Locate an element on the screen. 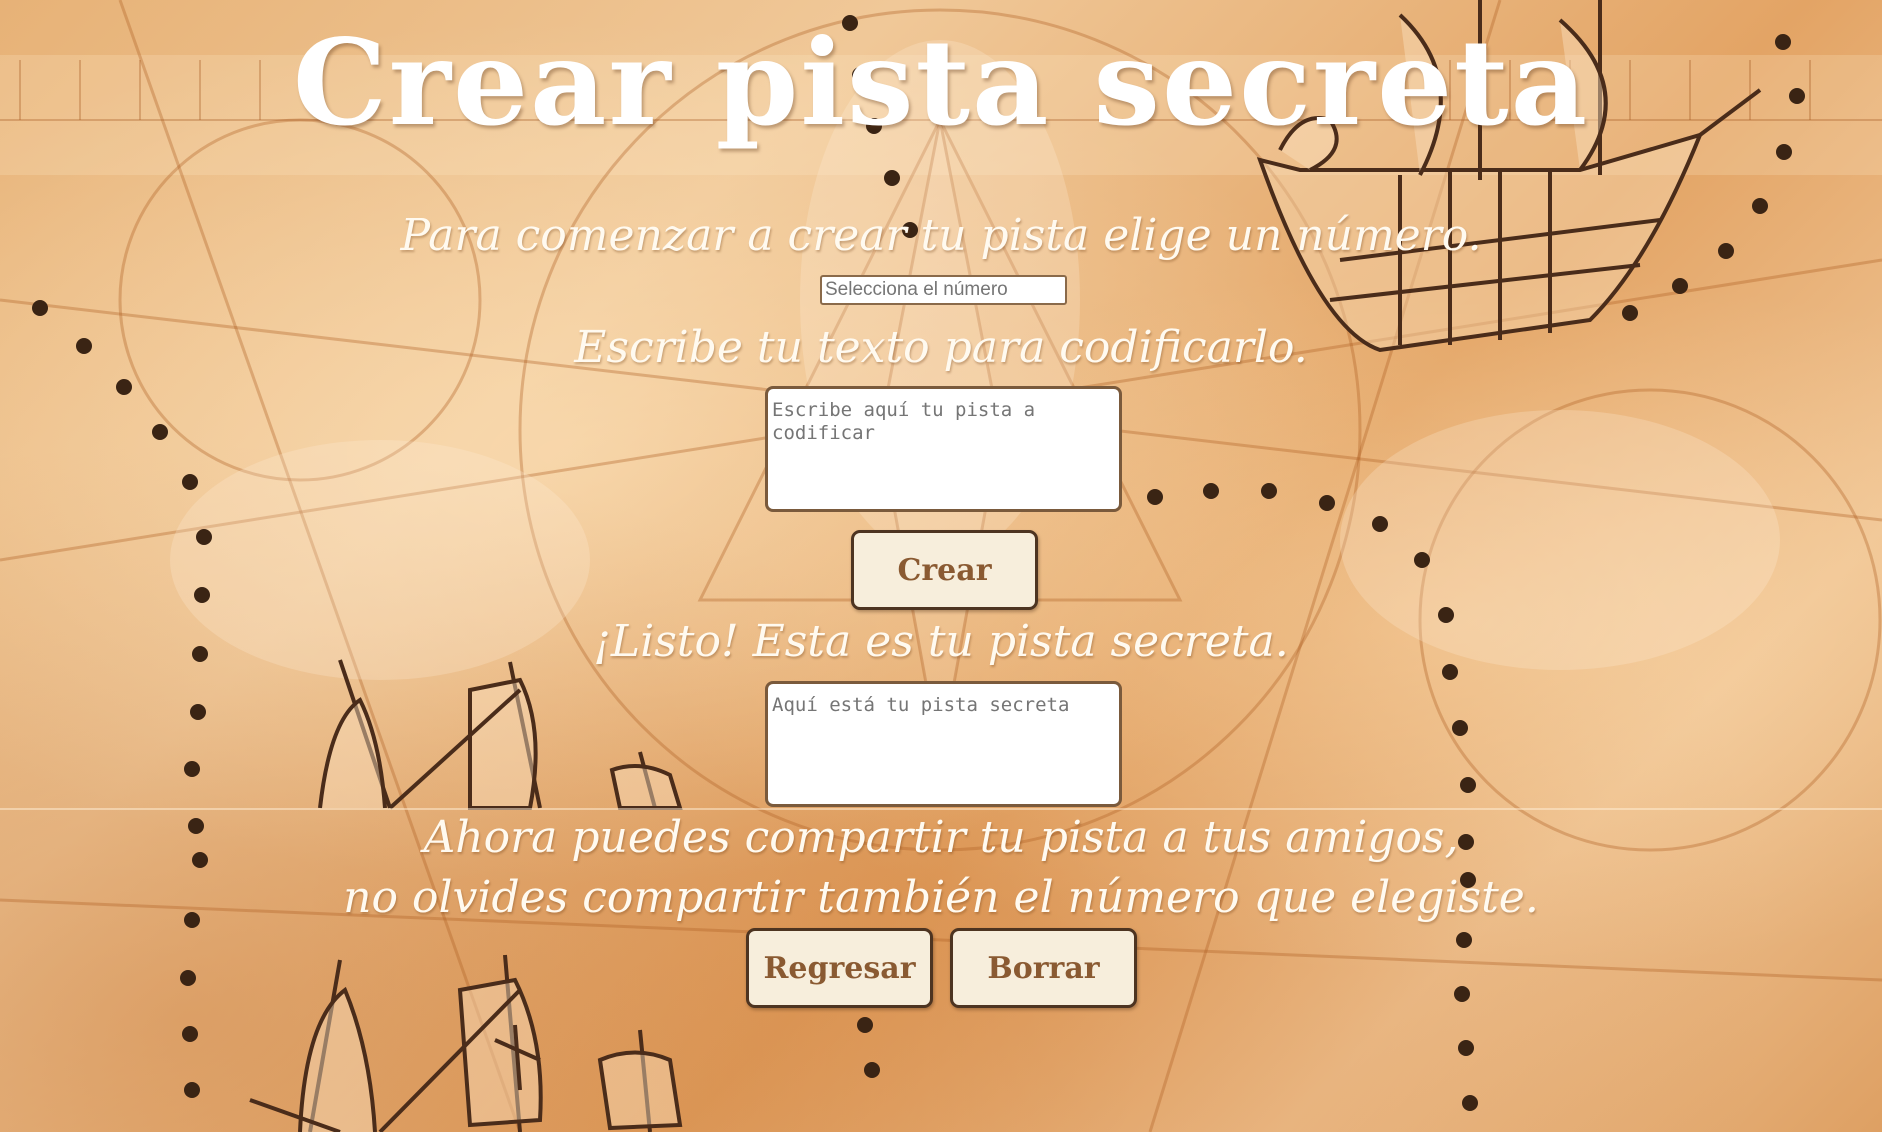  clue-text-input is located at coordinates (943, 449).